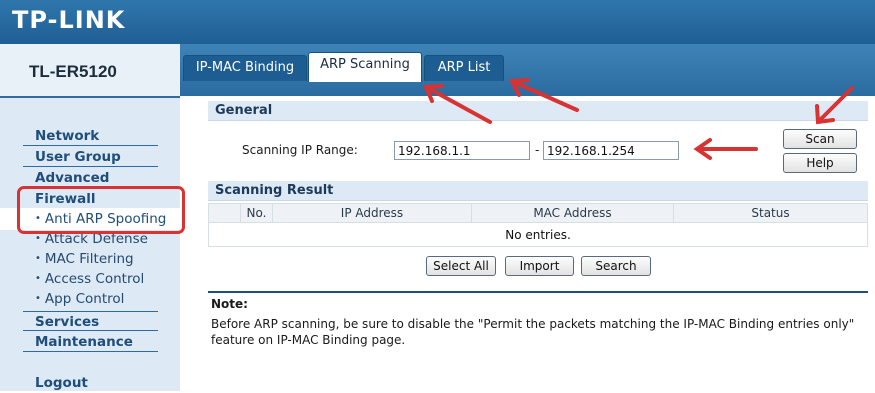  Describe the element at coordinates (457, 104) in the screenshot. I see `arrow-to-arp-scanning-icon` at that location.